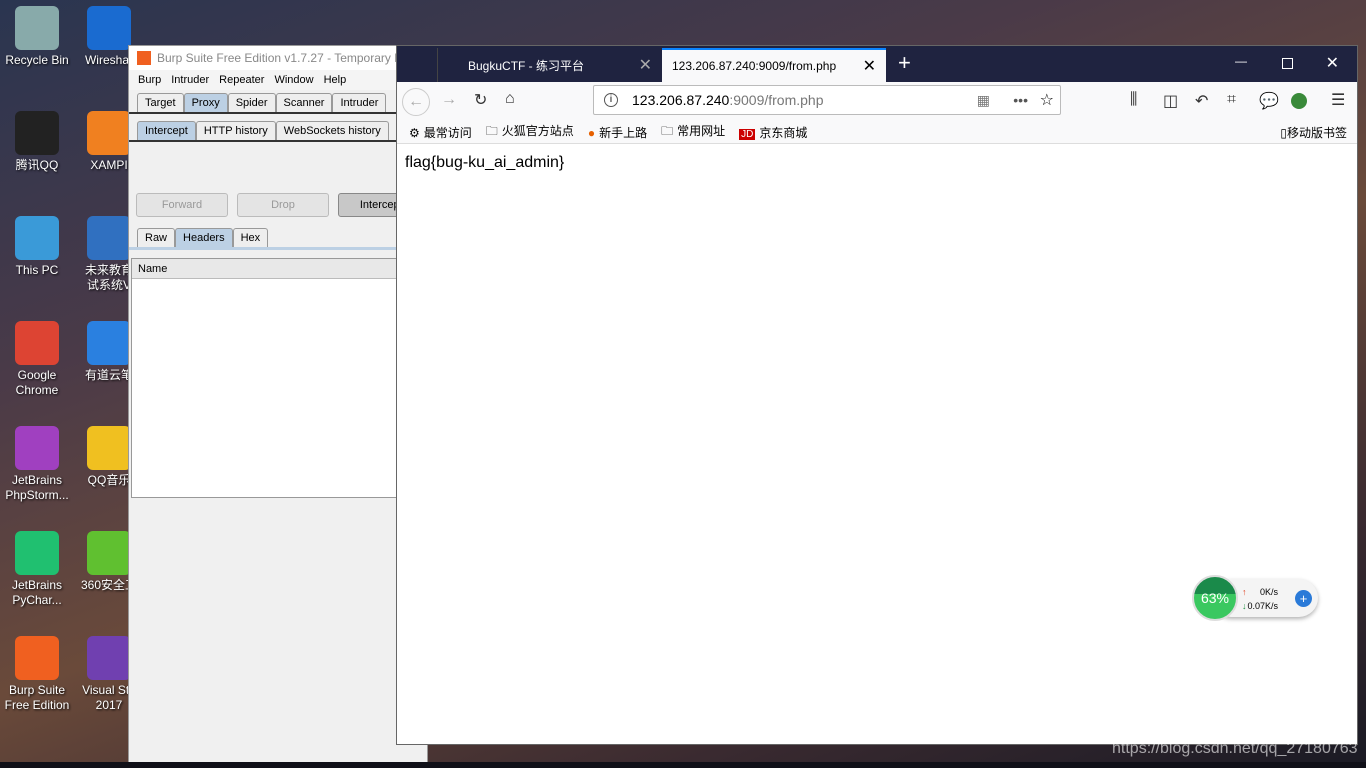 The image size is (1366, 768). I want to click on forward-button: Forward, so click(182, 205).